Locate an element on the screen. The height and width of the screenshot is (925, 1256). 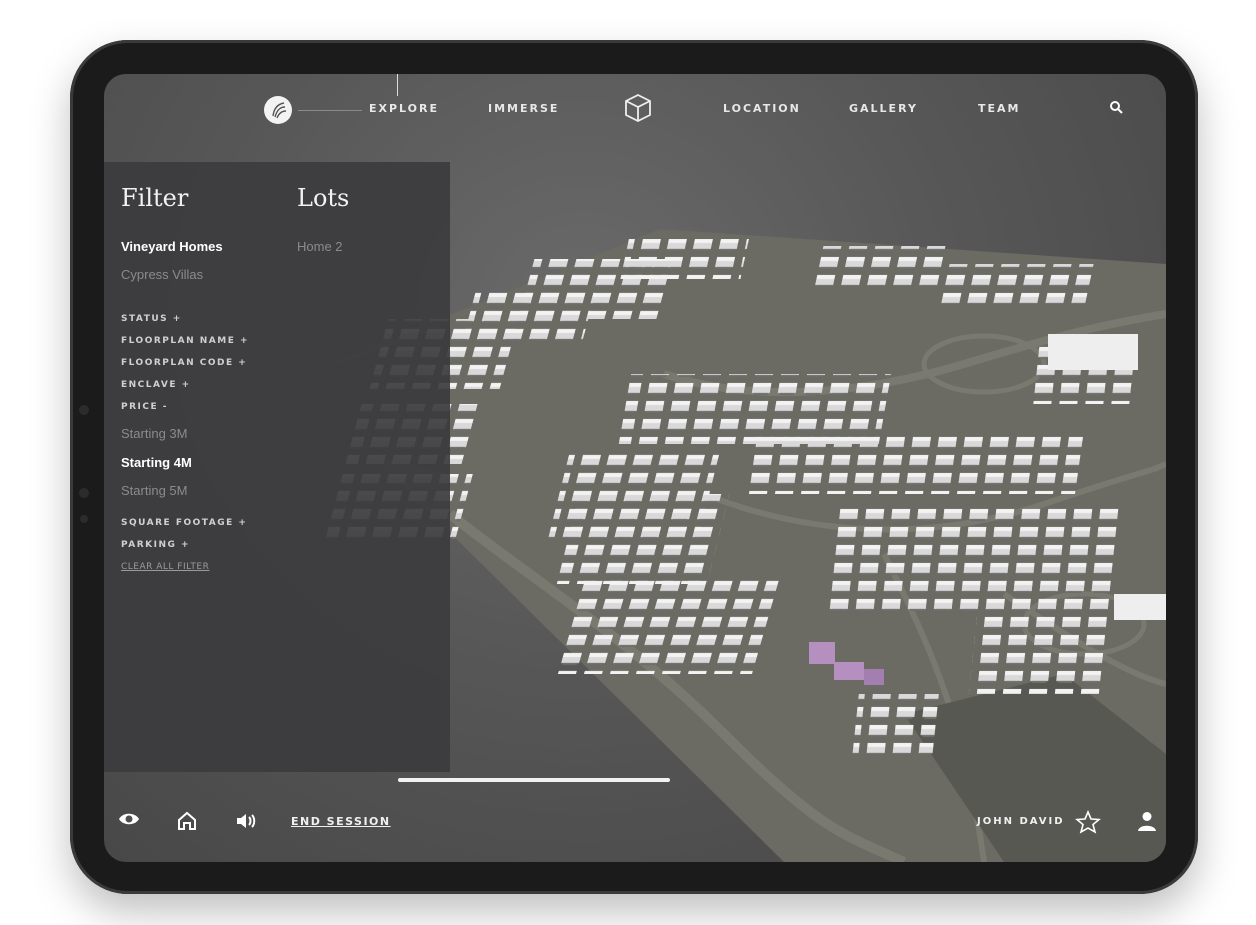
price-option: Starting 3M is located at coordinates (154, 433).